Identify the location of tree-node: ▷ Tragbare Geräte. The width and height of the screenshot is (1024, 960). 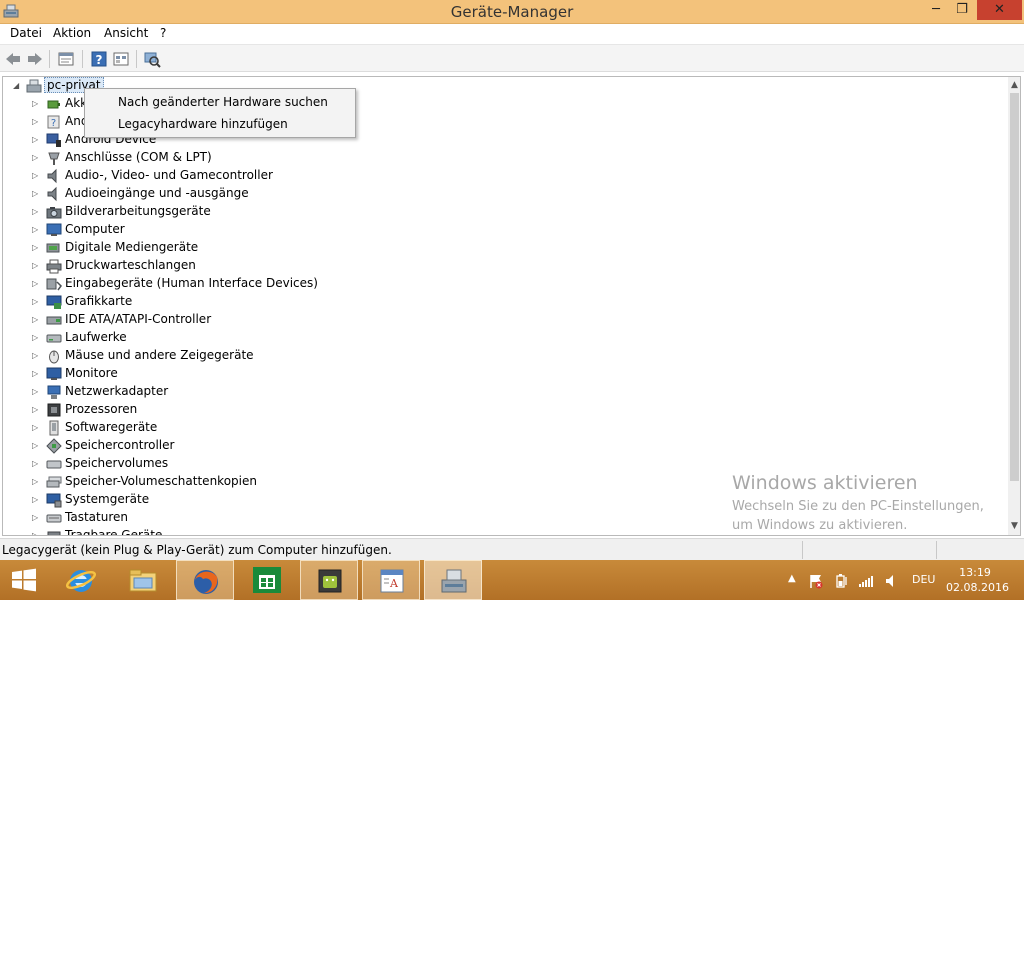
(303, 531).